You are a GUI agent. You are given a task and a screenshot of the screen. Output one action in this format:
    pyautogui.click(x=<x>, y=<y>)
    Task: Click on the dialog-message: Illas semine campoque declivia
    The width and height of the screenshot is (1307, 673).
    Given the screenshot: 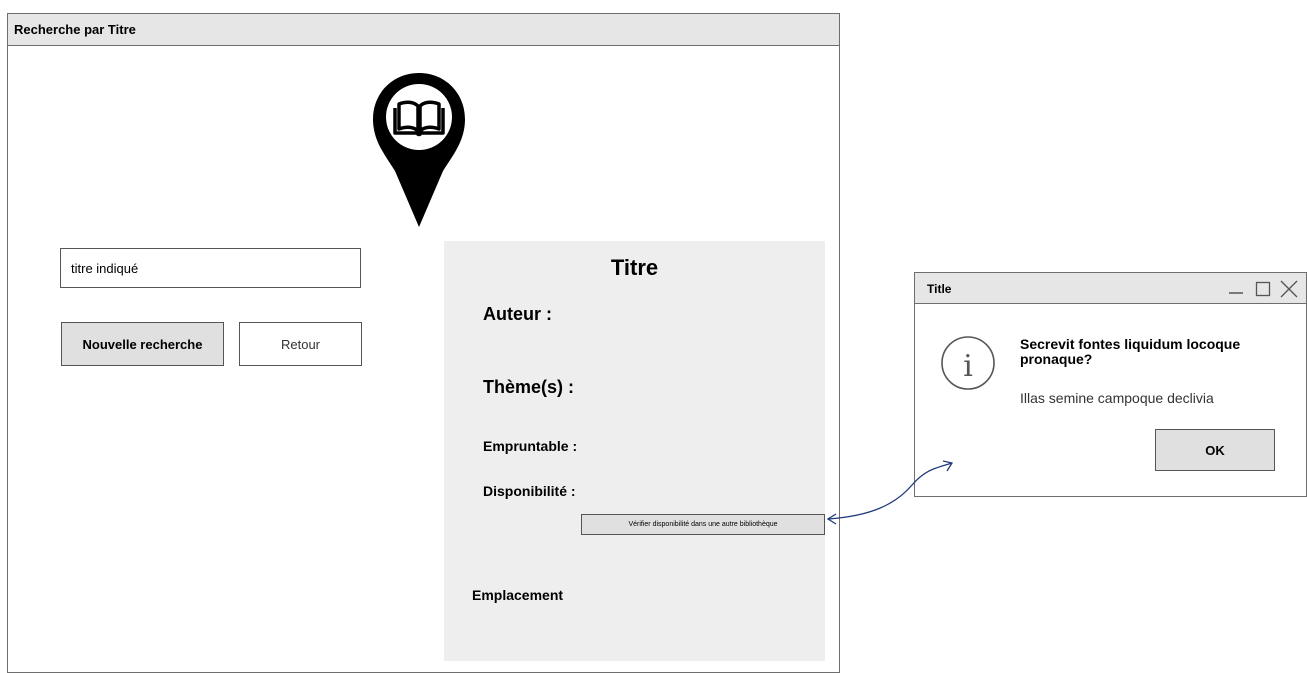 What is the action you would take?
    pyautogui.click(x=1117, y=398)
    